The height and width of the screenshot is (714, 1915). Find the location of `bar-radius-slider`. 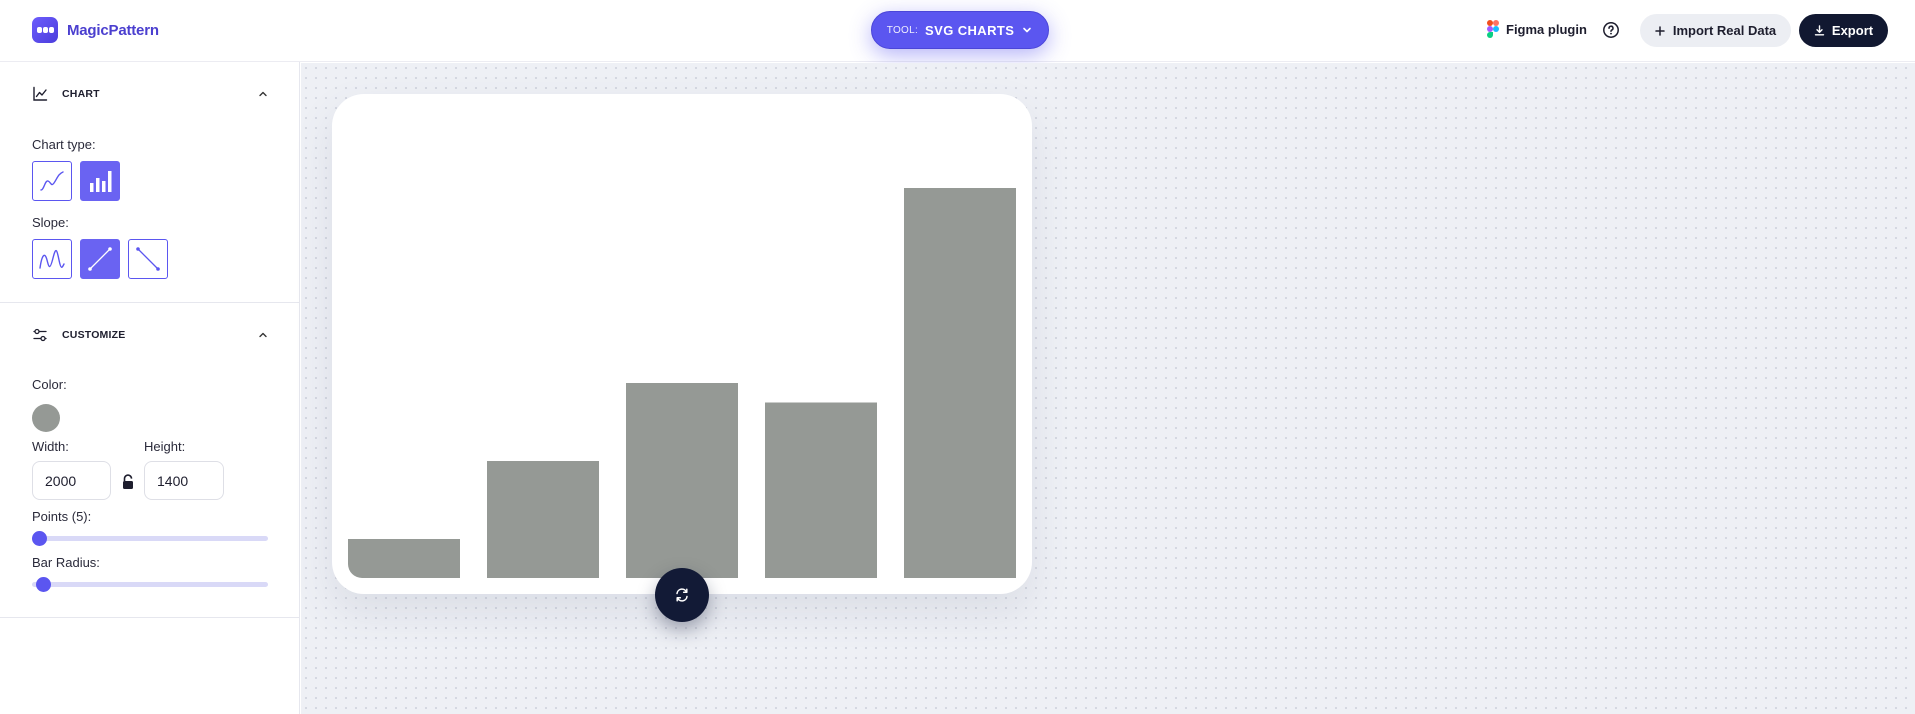

bar-radius-slider is located at coordinates (150, 584).